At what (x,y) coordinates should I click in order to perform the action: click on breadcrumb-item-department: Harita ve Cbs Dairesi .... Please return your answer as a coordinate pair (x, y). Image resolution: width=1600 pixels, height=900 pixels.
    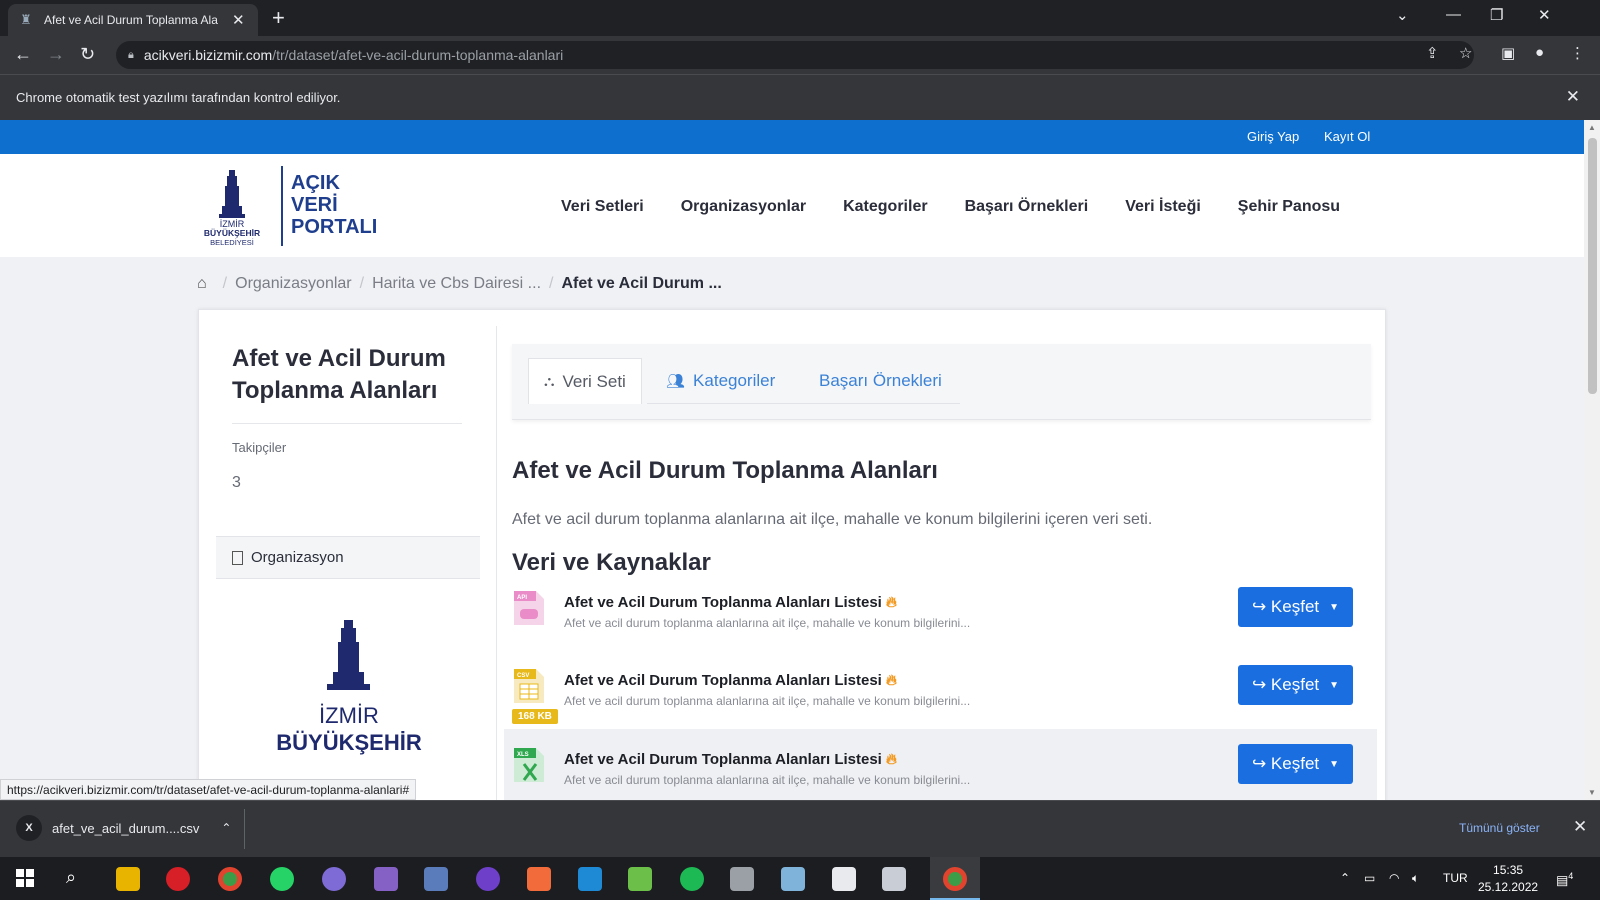
    Looking at the image, I should click on (456, 284).